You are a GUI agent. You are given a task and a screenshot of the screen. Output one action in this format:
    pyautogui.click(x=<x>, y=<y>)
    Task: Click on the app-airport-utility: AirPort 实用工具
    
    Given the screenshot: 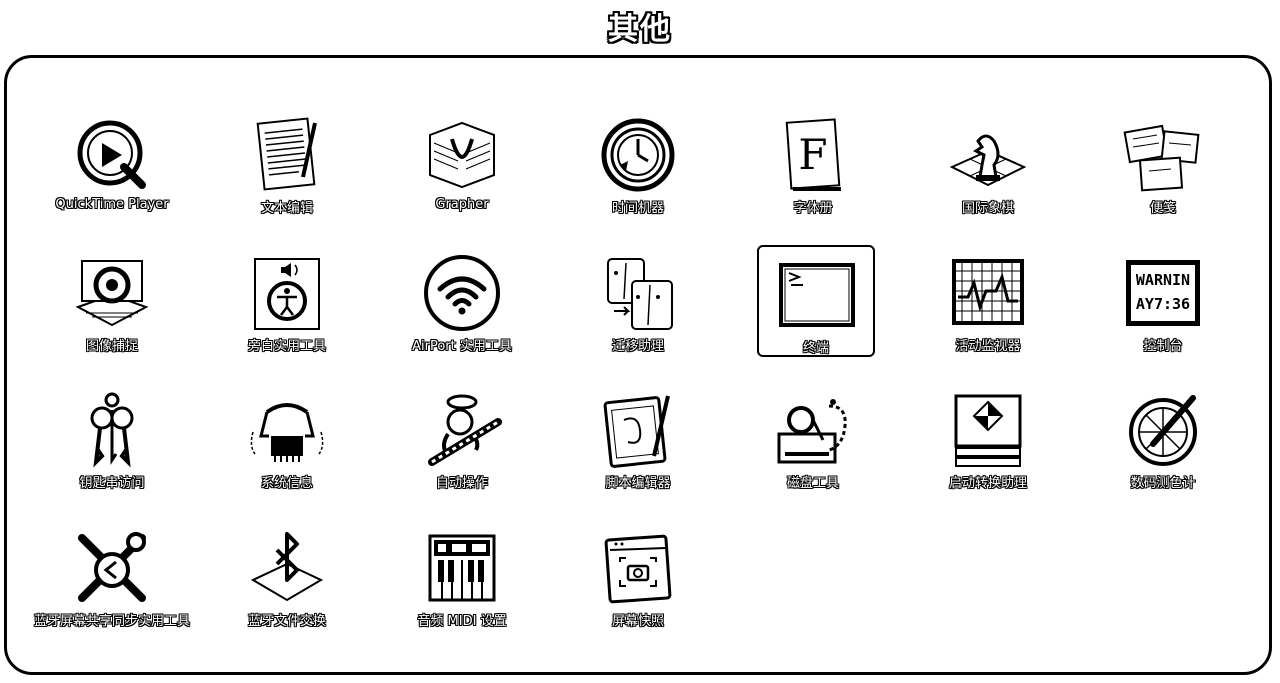 What is the action you would take?
    pyautogui.click(x=462, y=308)
    